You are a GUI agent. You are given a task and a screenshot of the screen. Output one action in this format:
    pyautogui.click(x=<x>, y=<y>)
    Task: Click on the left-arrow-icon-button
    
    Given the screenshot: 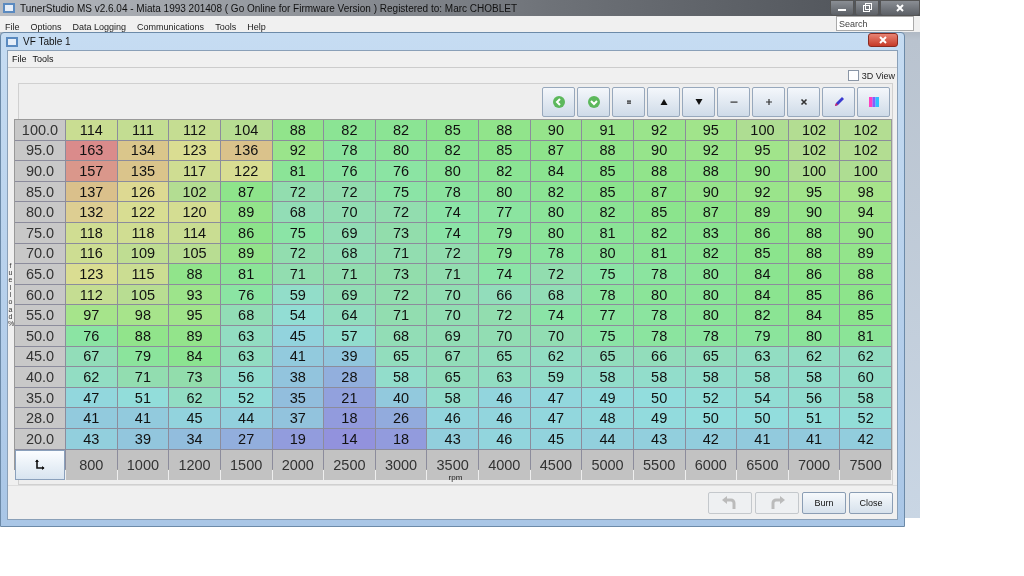 What is the action you would take?
    pyautogui.click(x=558, y=102)
    